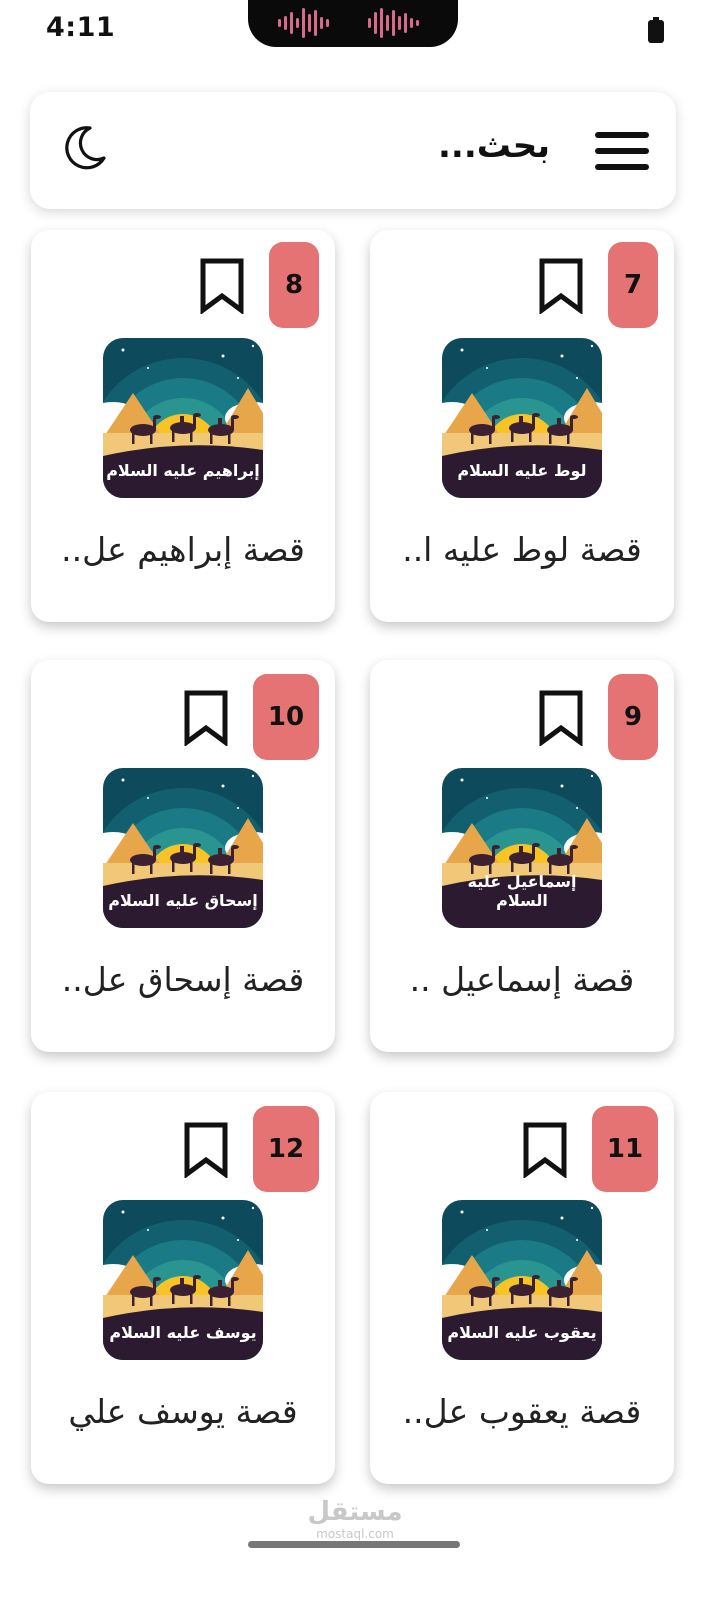 This screenshot has height=1600, width=720. Describe the element at coordinates (183, 900) in the screenshot. I see `thumbnail-caption: إسحاق عليه السلام` at that location.